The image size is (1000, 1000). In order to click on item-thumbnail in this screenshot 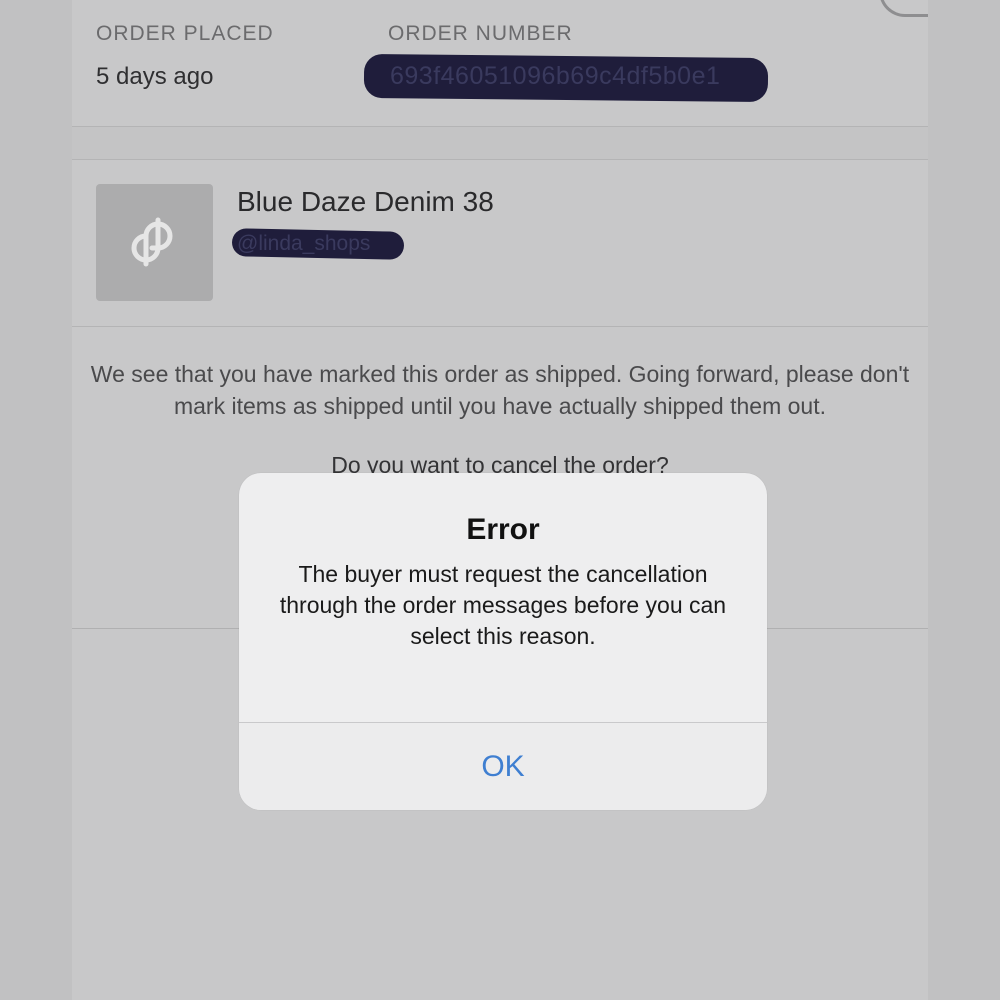, I will do `click(154, 242)`.